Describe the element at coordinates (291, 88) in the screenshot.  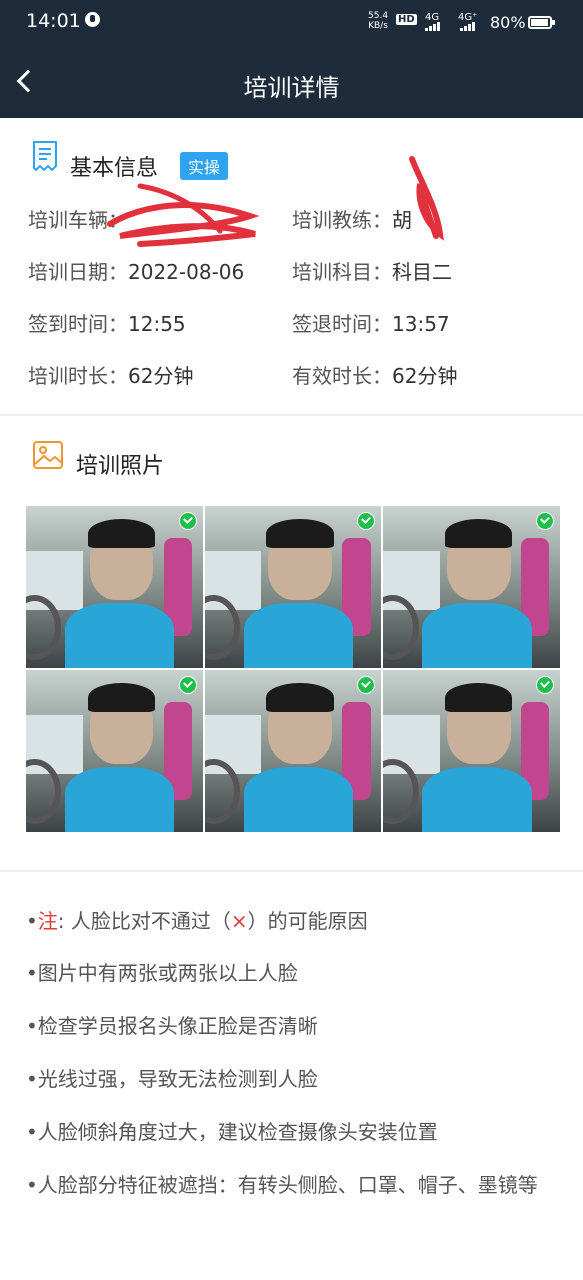
I see `page-title: 培训详情` at that location.